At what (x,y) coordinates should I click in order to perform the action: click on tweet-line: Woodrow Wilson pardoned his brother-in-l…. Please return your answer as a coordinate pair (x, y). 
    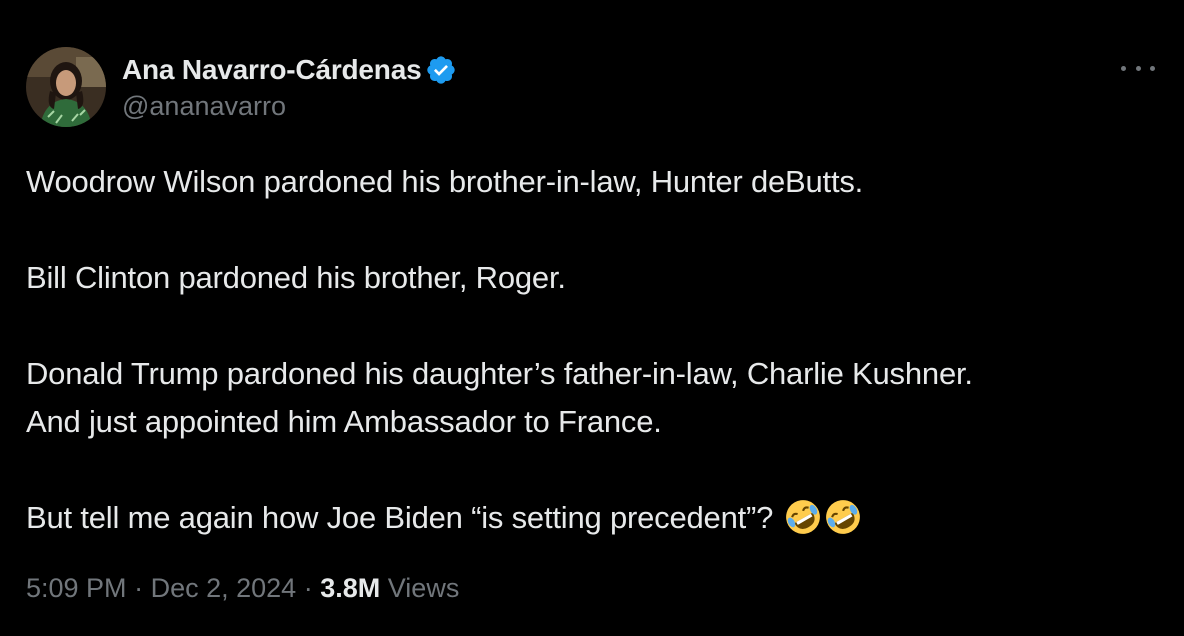
    Looking at the image, I should click on (445, 181).